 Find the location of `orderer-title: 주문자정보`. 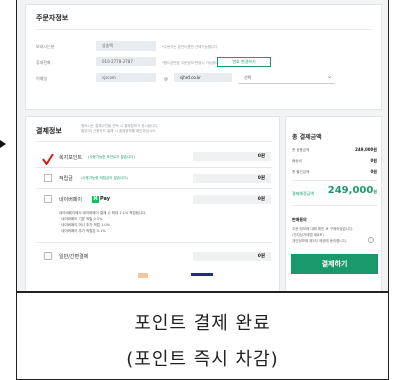

orderer-title: 주문자정보 is located at coordinates (52, 18).